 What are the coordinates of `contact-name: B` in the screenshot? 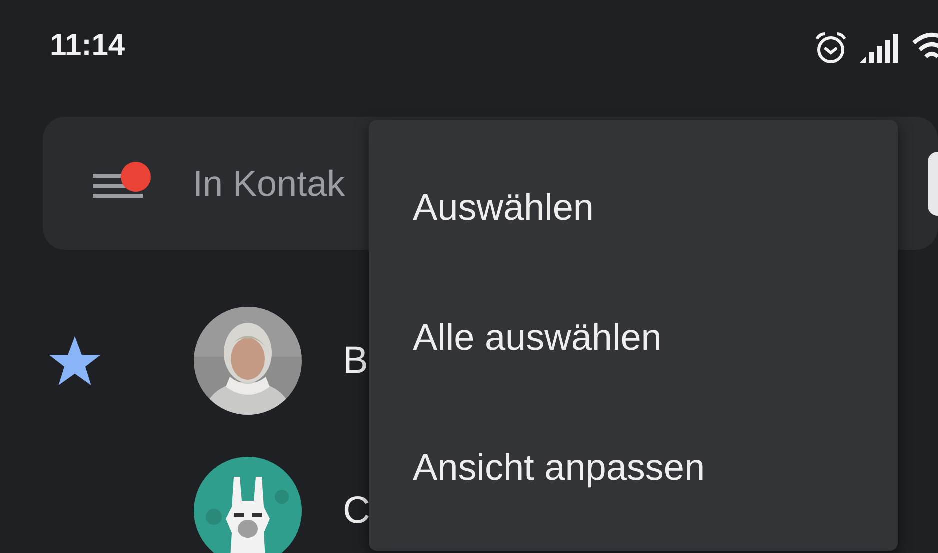 It's located at (355, 361).